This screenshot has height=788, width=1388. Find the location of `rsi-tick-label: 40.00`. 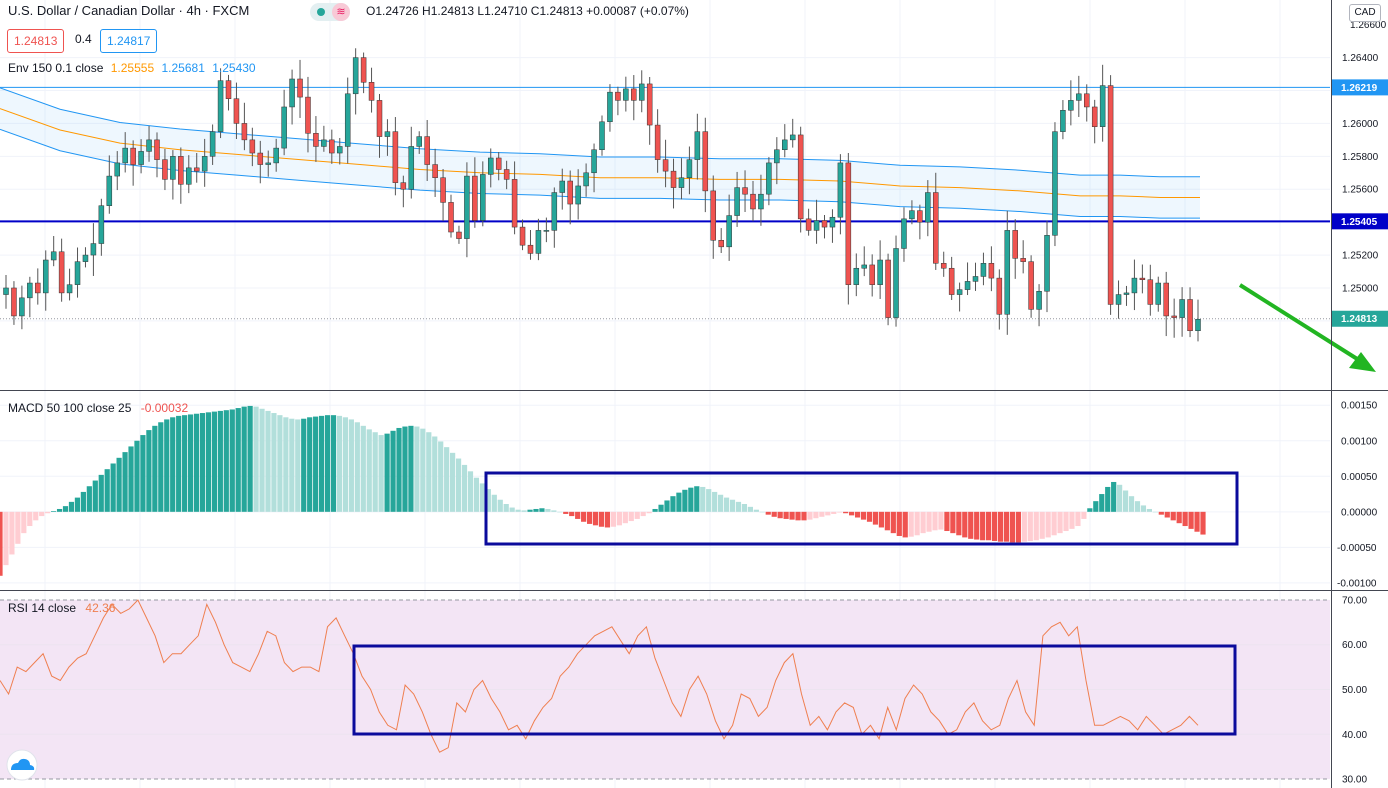

rsi-tick-label: 40.00 is located at coordinates (1354, 735).